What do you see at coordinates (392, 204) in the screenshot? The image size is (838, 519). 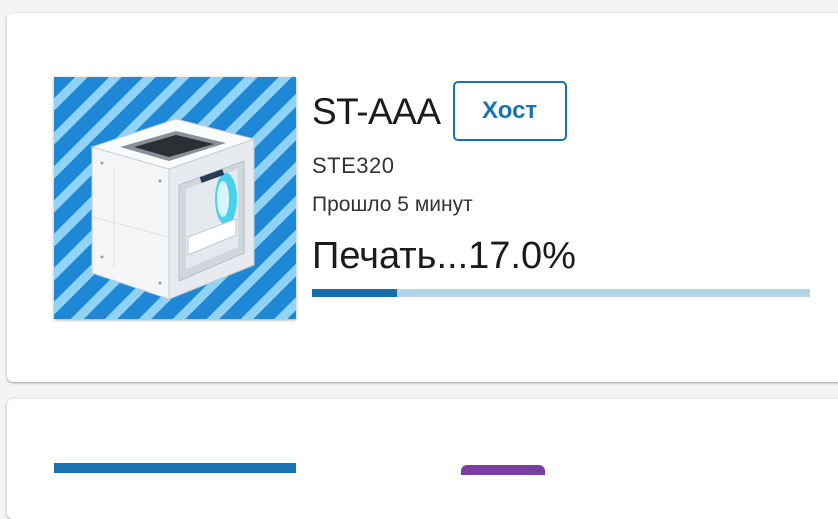 I see `elapsed-time: Прошло 5 минут` at bounding box center [392, 204].